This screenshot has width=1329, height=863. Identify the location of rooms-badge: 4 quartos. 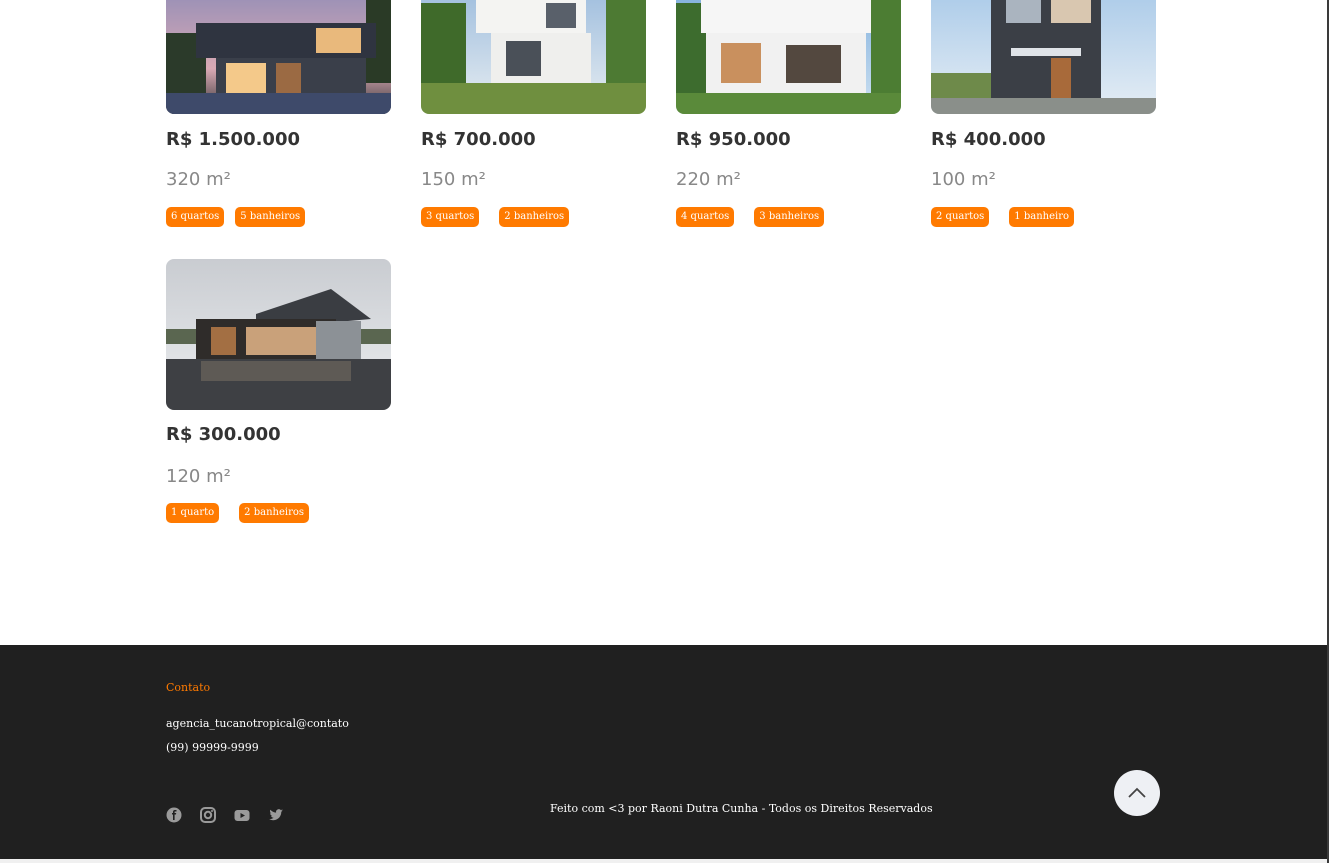
(705, 217).